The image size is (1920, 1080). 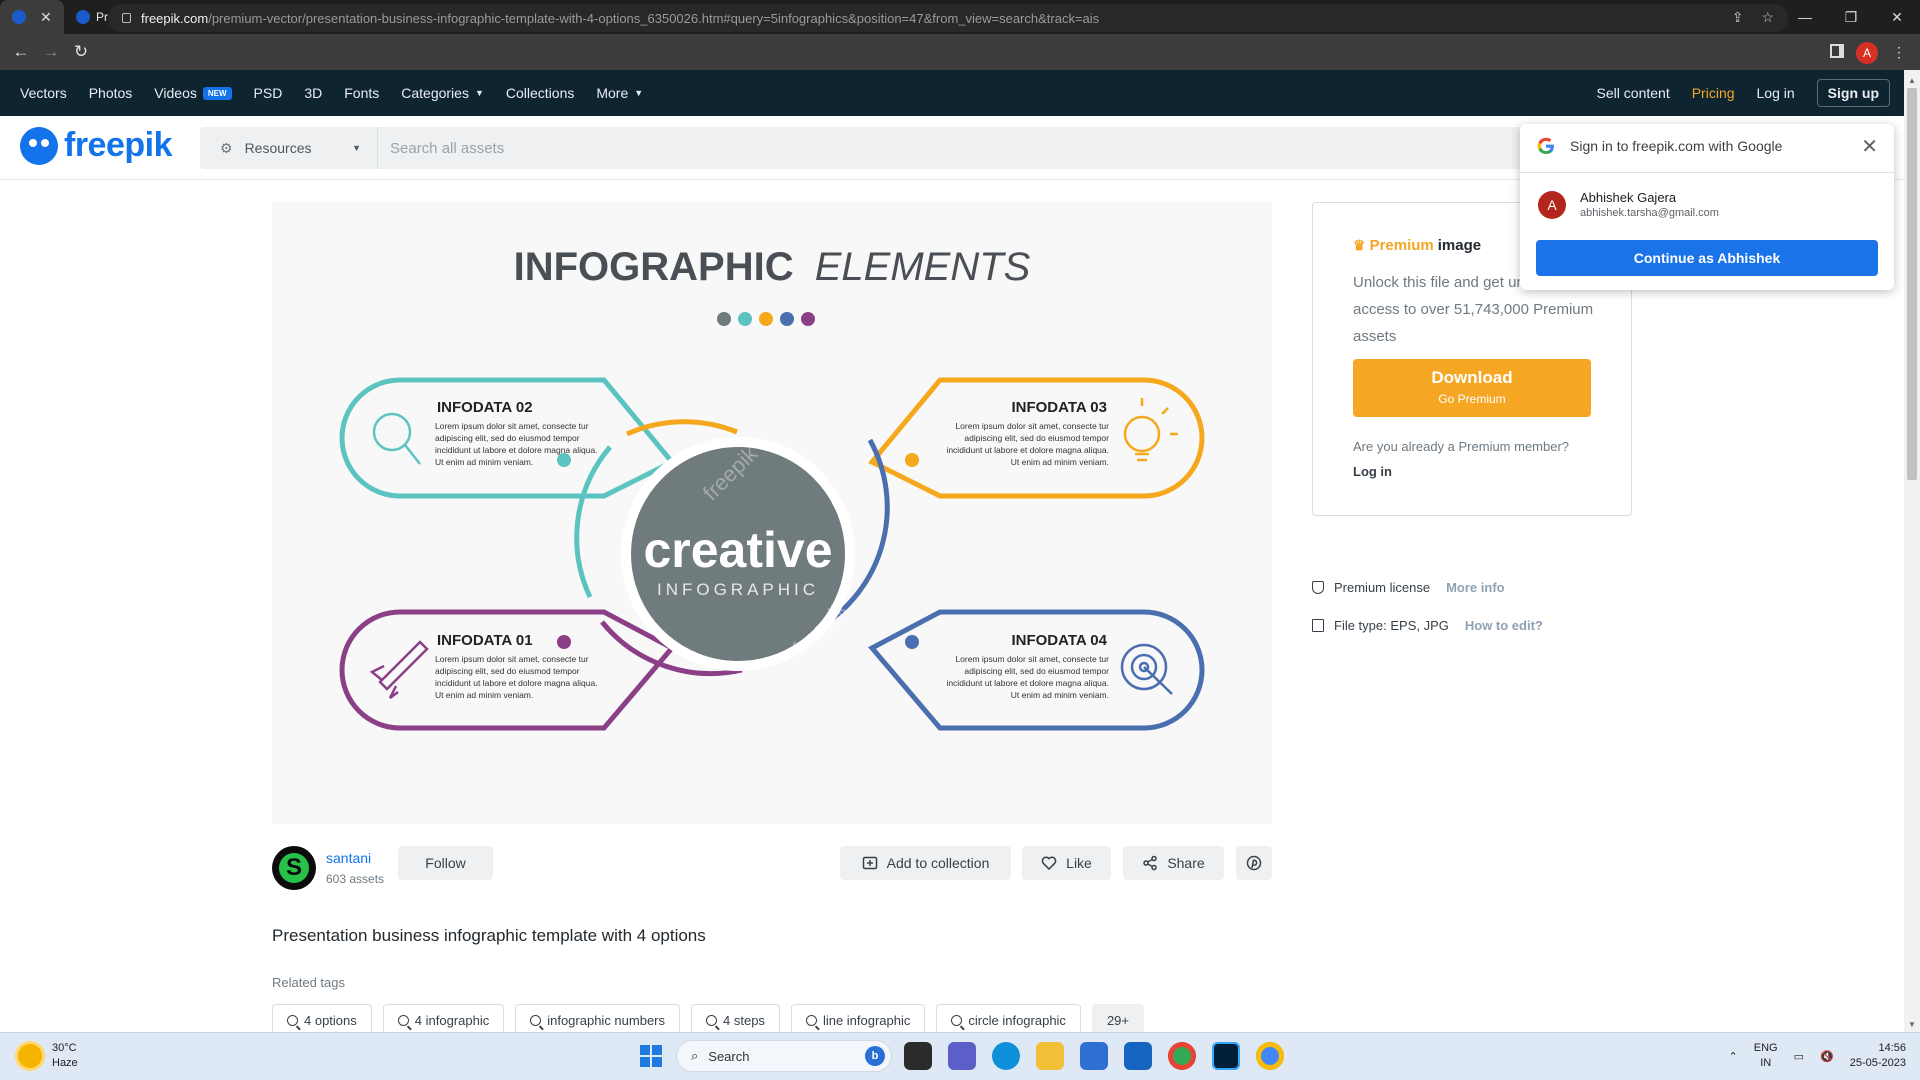 What do you see at coordinates (1897, 17) in the screenshot?
I see `close-window-button: ✕` at bounding box center [1897, 17].